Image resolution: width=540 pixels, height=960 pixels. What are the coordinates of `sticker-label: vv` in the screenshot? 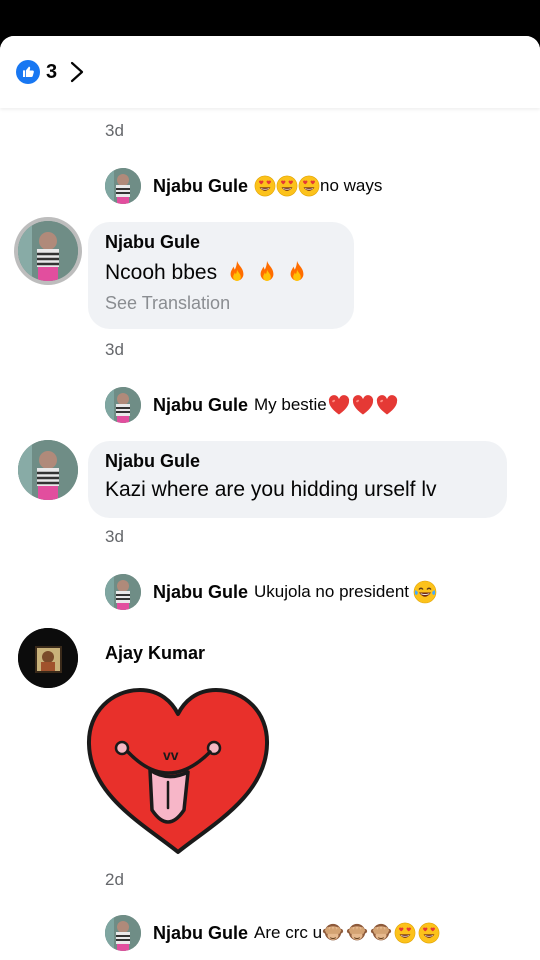 It's located at (171, 755).